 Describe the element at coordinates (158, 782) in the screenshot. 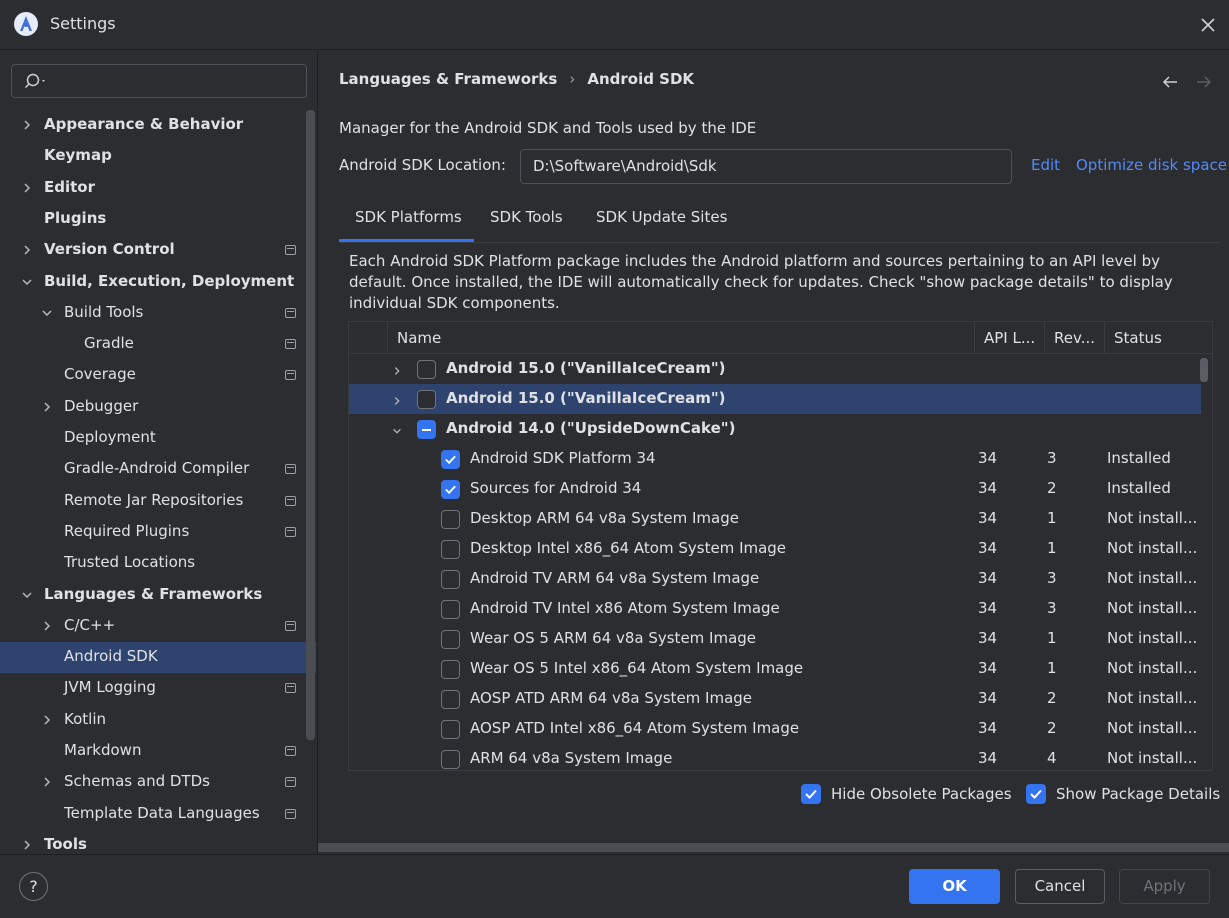

I see `sidebar-item-schemas-and-dtds: Schemas and DTDs` at that location.